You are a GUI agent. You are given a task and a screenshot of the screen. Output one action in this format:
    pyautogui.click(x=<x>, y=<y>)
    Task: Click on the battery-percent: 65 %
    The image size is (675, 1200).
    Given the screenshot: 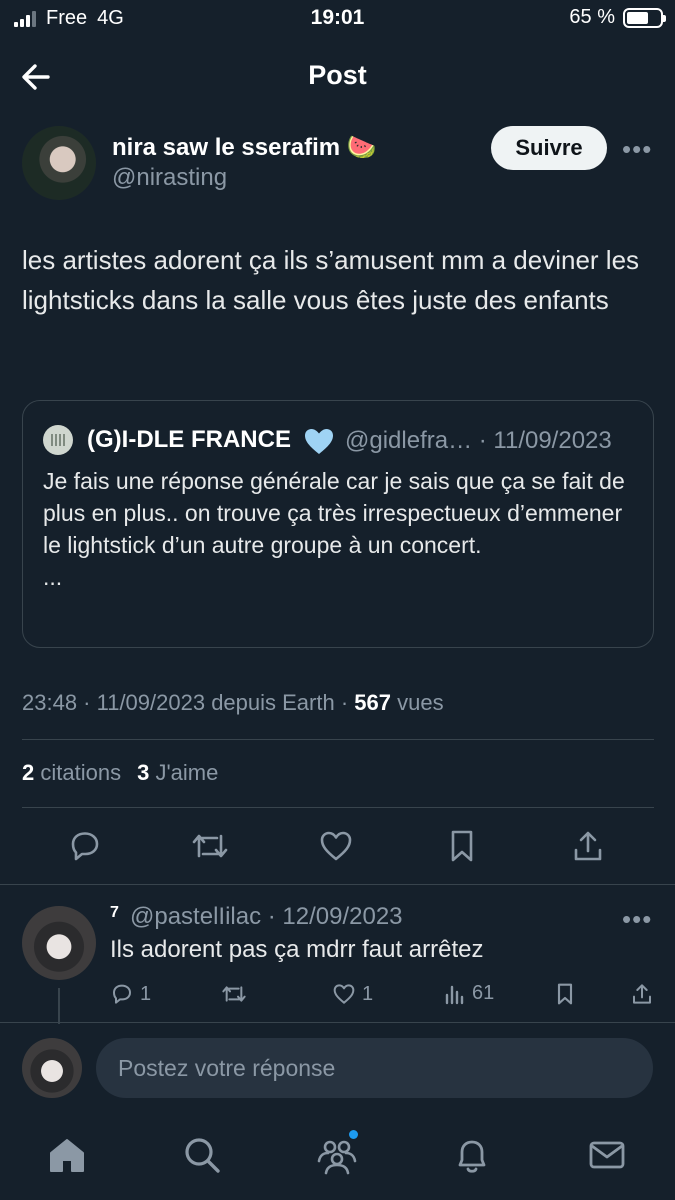 What is the action you would take?
    pyautogui.click(x=592, y=17)
    